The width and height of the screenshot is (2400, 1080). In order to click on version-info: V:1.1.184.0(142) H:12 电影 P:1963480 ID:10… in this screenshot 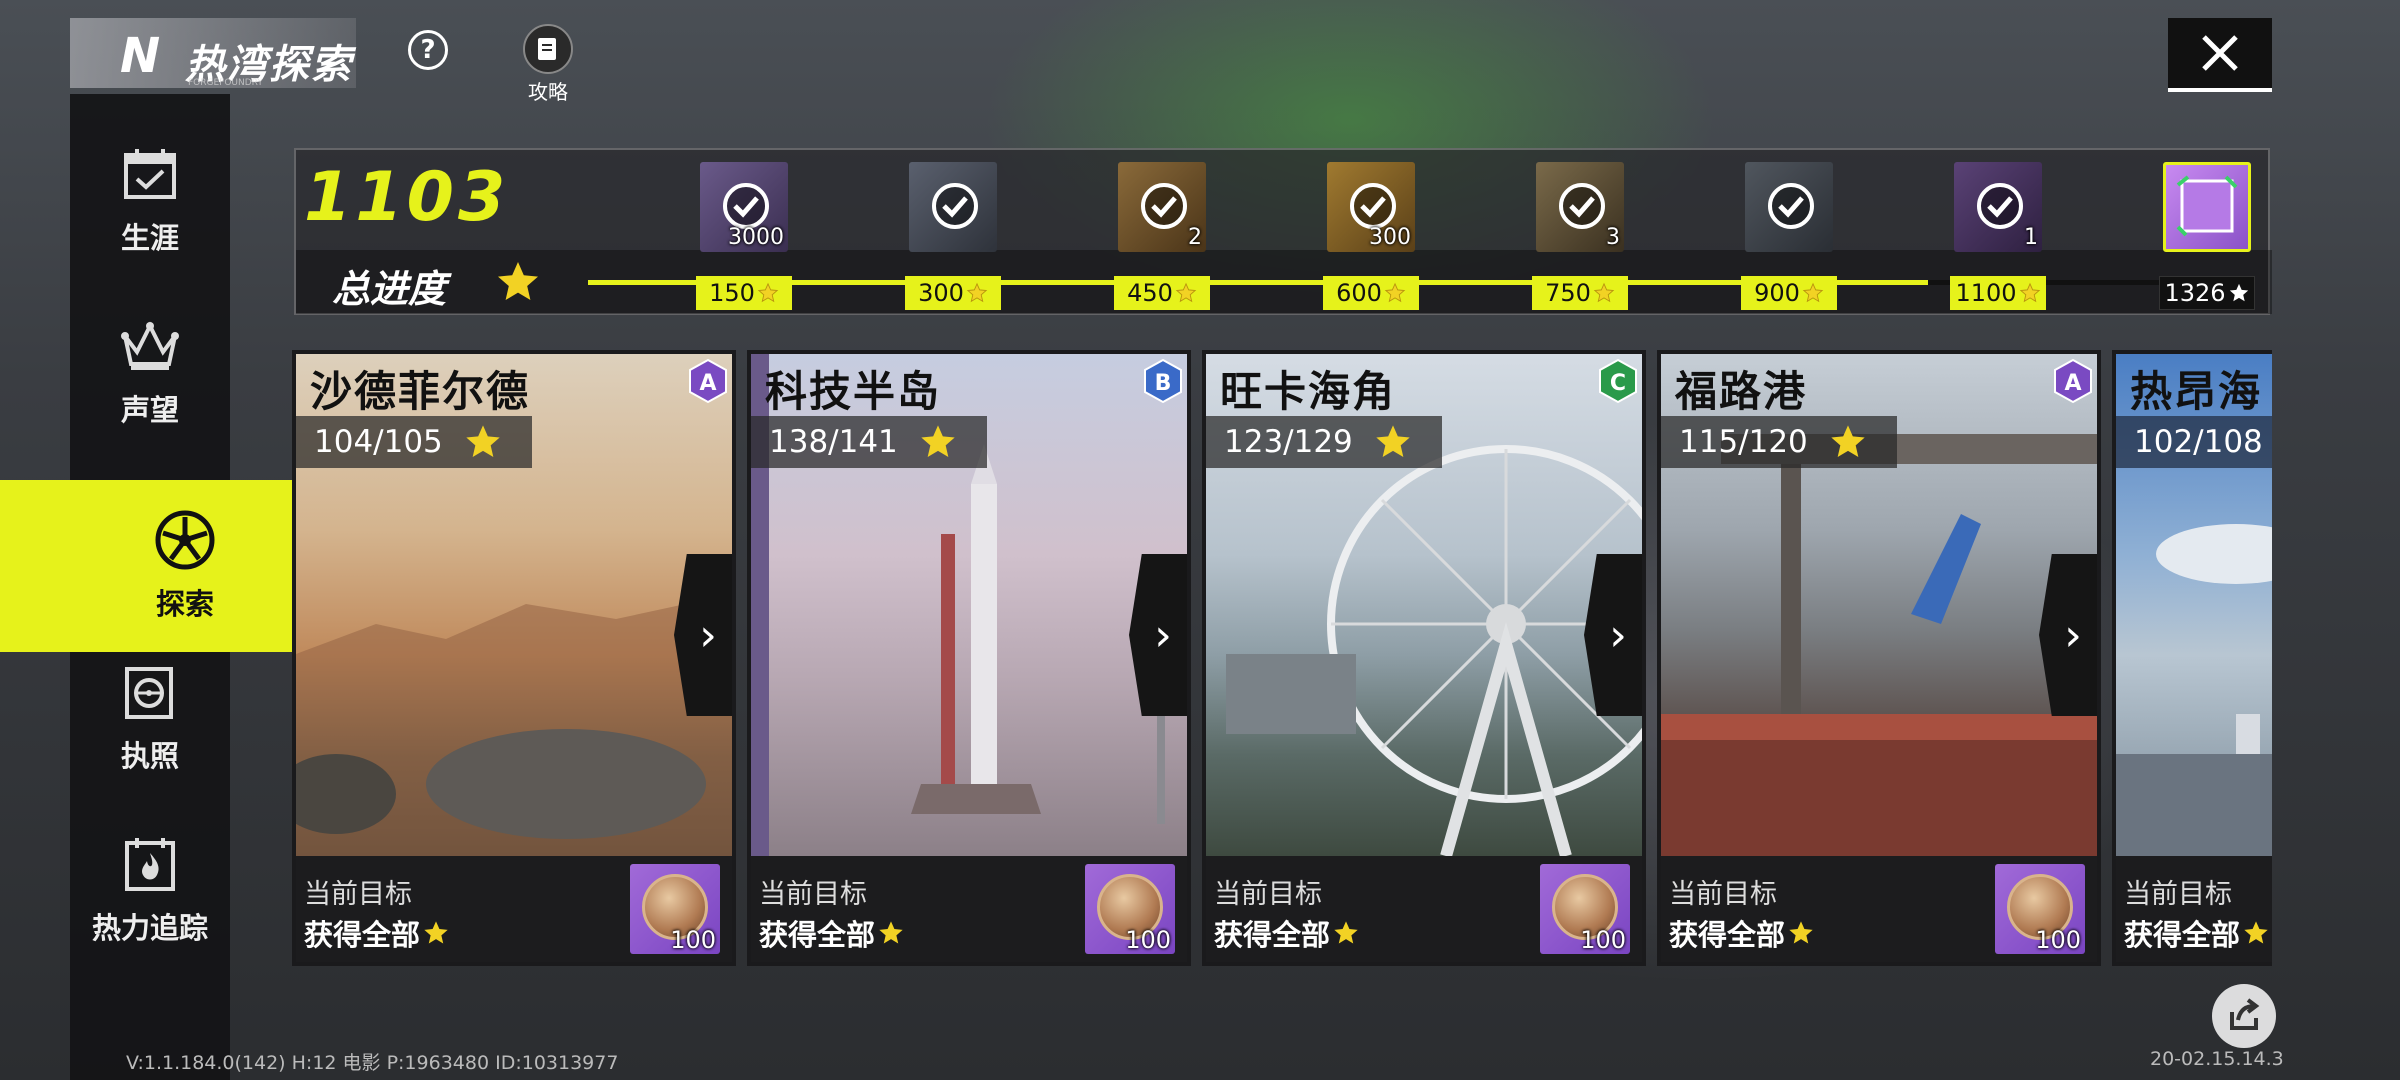, I will do `click(372, 1063)`.